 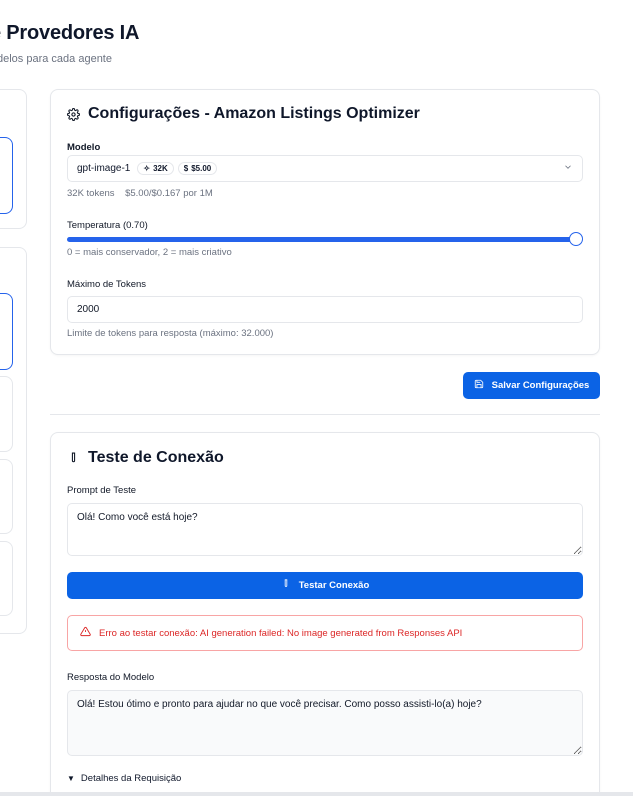 What do you see at coordinates (102, 490) in the screenshot?
I see `prompt-label: Prompt de Teste` at bounding box center [102, 490].